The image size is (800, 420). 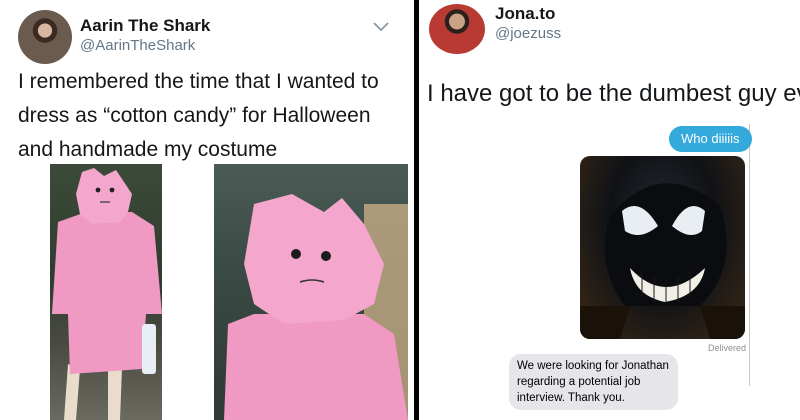 What do you see at coordinates (381, 27) in the screenshot?
I see `chevron-down-icon` at bounding box center [381, 27].